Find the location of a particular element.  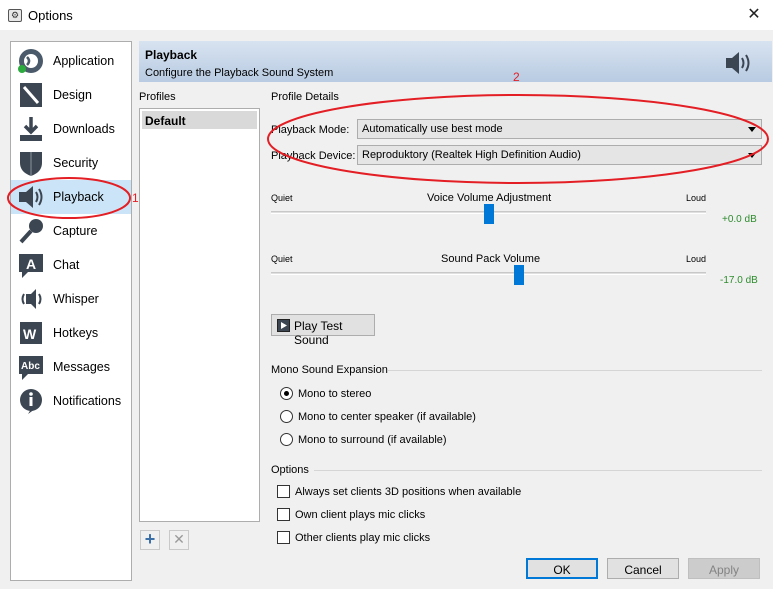

profile-item-default: Default is located at coordinates (199, 120).